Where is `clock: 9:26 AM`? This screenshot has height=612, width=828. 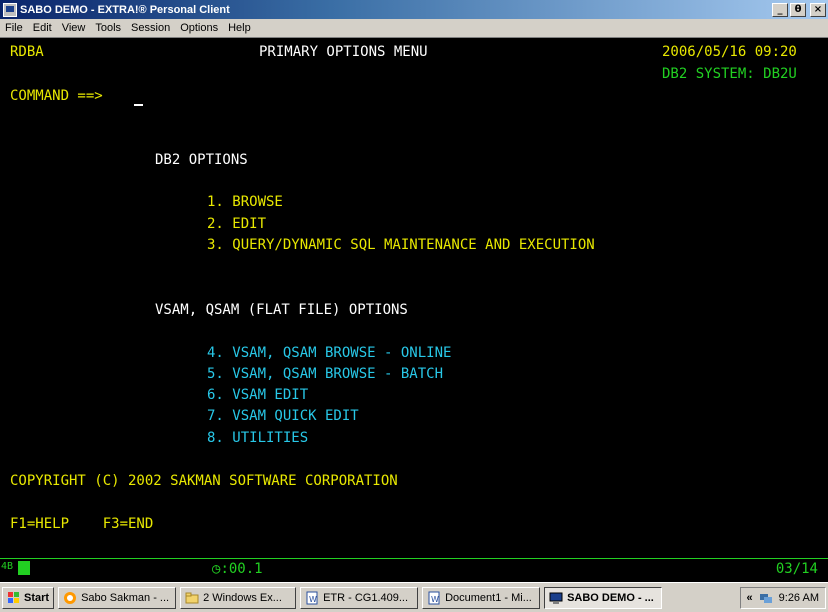
clock: 9:26 AM is located at coordinates (799, 598).